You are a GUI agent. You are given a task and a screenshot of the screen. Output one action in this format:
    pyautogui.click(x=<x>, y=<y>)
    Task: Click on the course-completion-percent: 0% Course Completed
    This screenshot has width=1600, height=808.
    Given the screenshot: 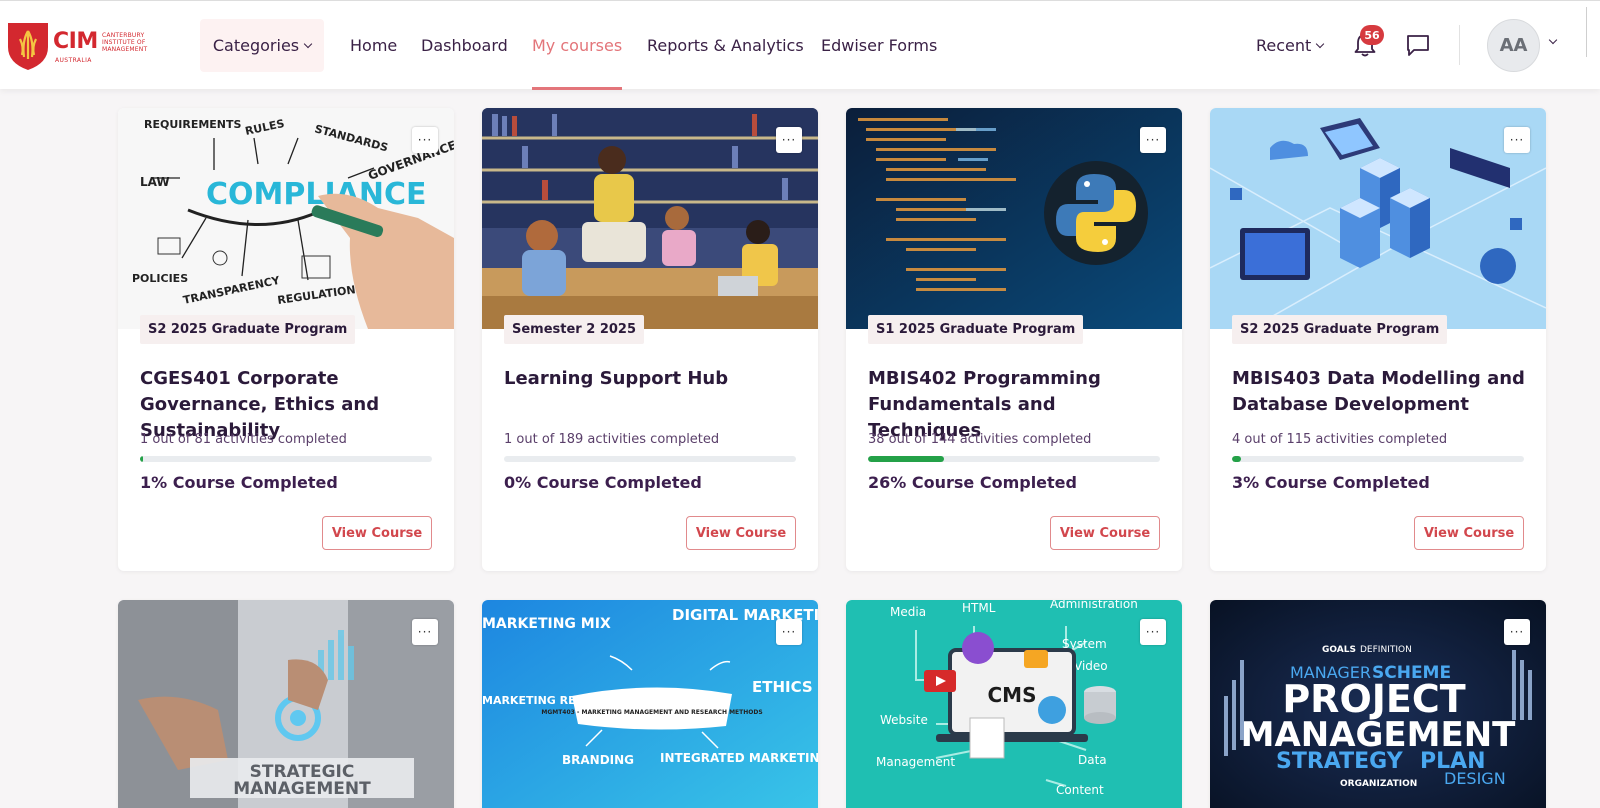 What is the action you would take?
    pyautogui.click(x=603, y=482)
    